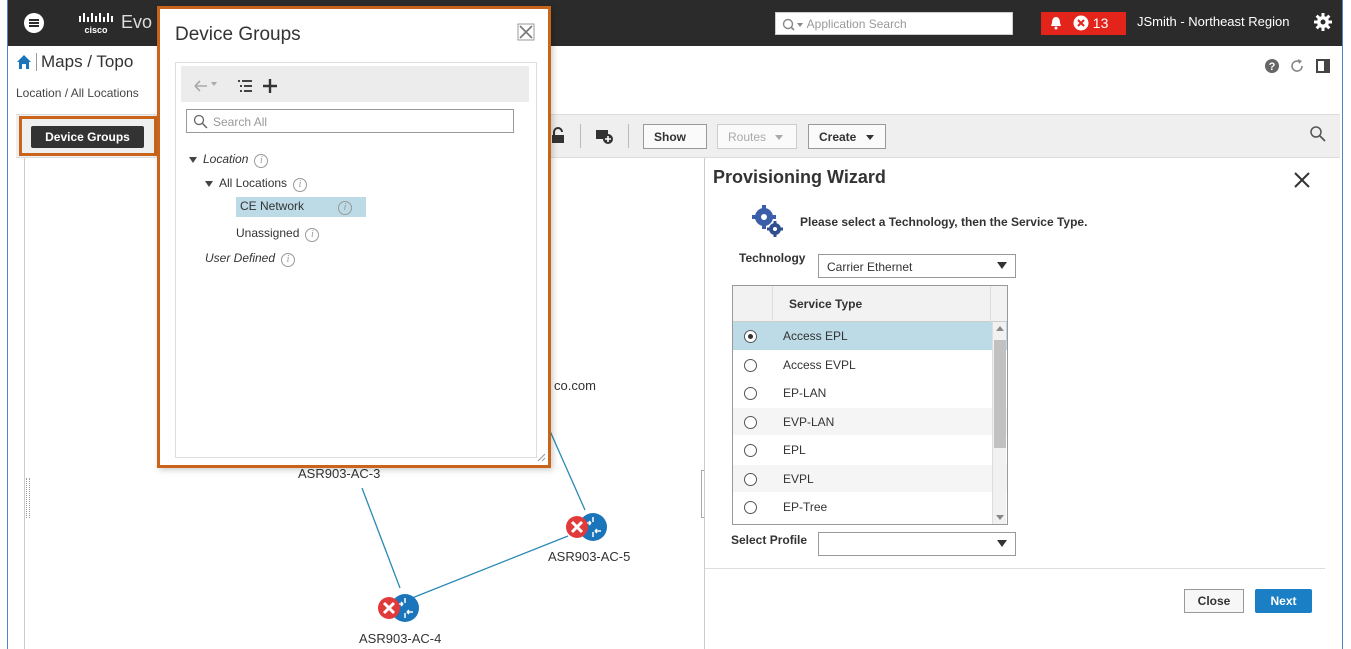  Describe the element at coordinates (794, 450) in the screenshot. I see `service-type-name: EPL` at that location.